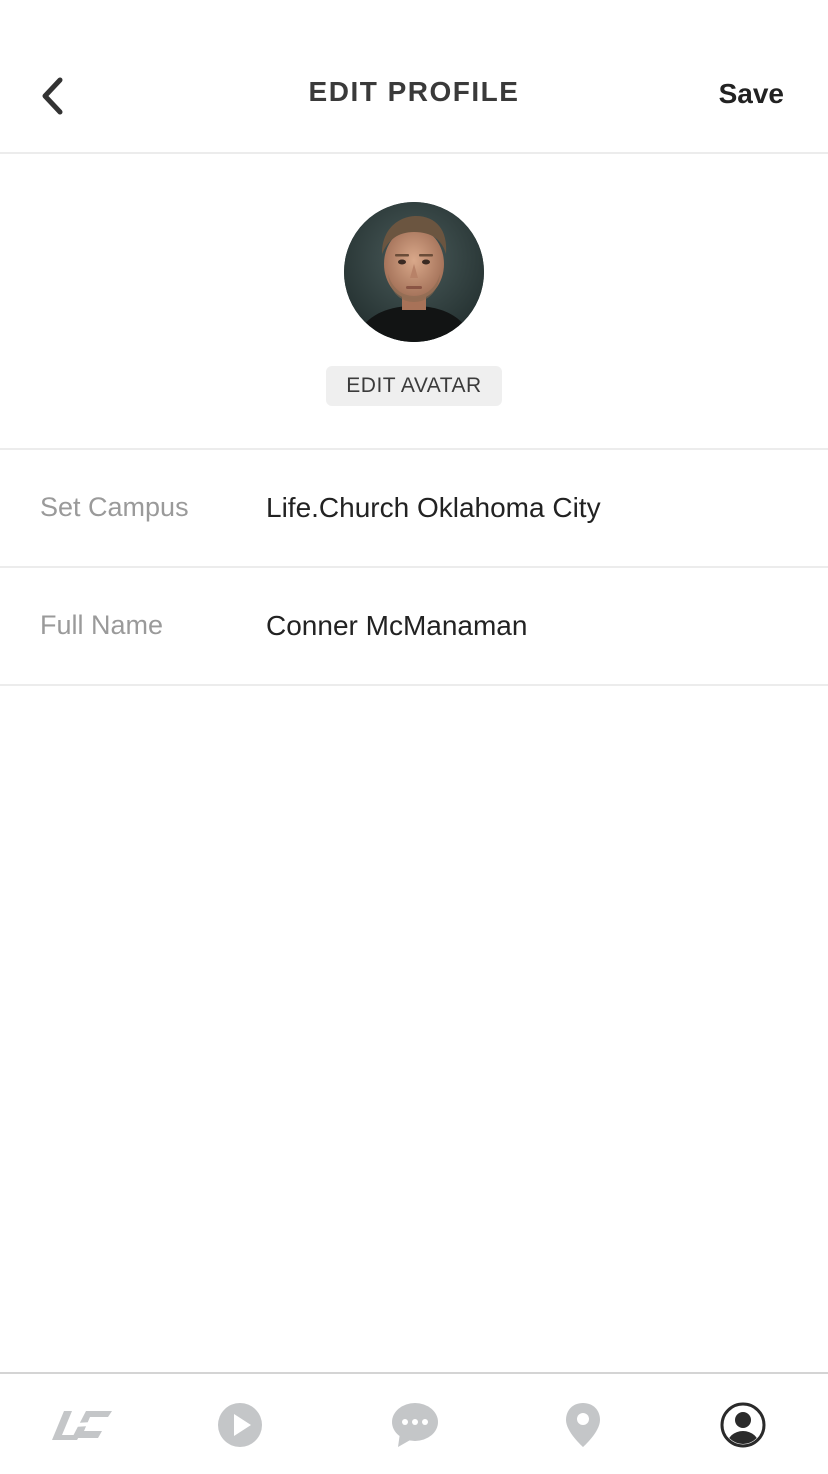 This screenshot has width=828, height=1474. I want to click on chat-icon, so click(415, 1425).